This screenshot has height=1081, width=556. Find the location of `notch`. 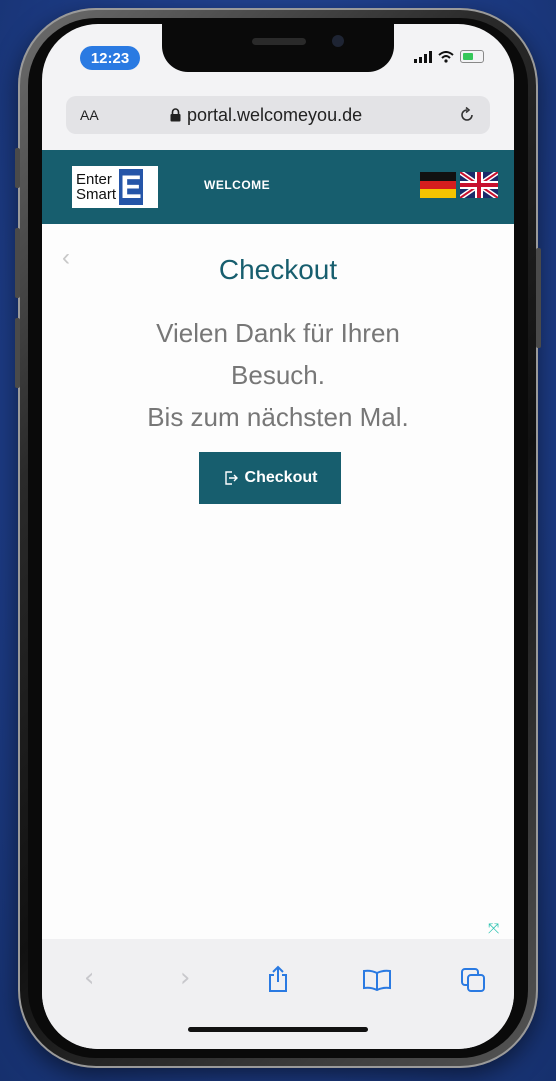

notch is located at coordinates (278, 48).